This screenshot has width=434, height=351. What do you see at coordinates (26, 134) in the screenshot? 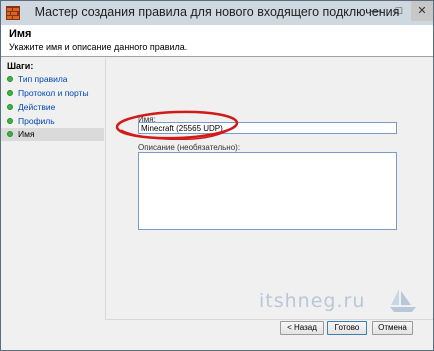
I see `step-label: Имя` at bounding box center [26, 134].